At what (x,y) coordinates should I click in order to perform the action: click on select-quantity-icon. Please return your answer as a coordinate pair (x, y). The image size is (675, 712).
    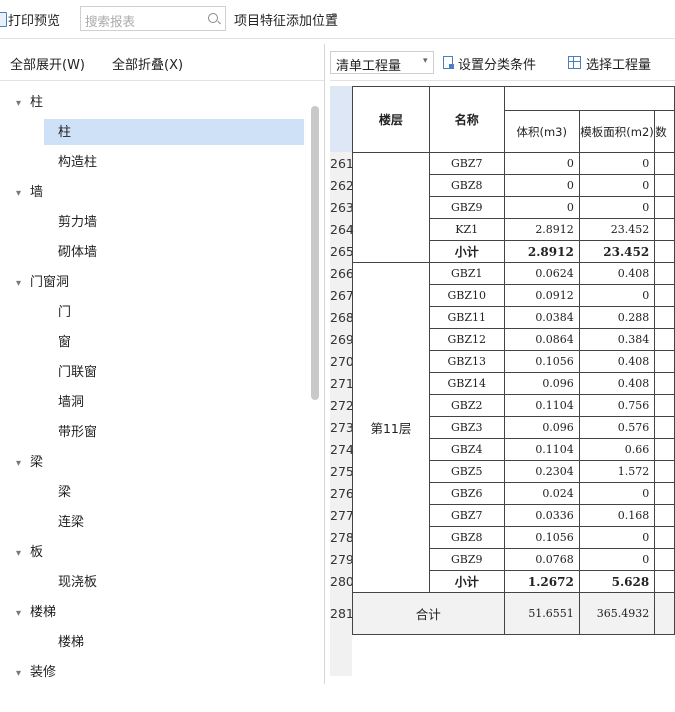
    Looking at the image, I should click on (574, 62).